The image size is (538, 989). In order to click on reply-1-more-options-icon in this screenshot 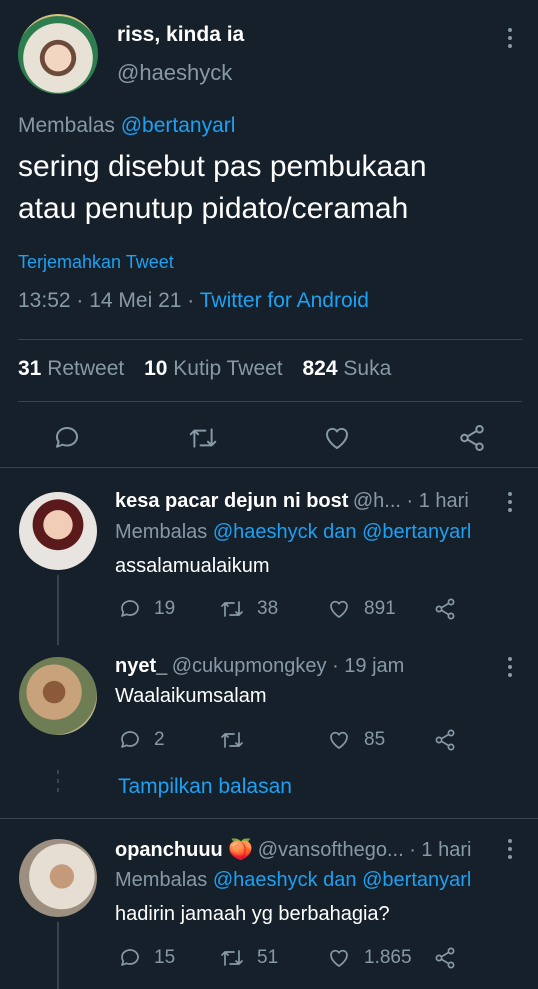, I will do `click(510, 504)`.